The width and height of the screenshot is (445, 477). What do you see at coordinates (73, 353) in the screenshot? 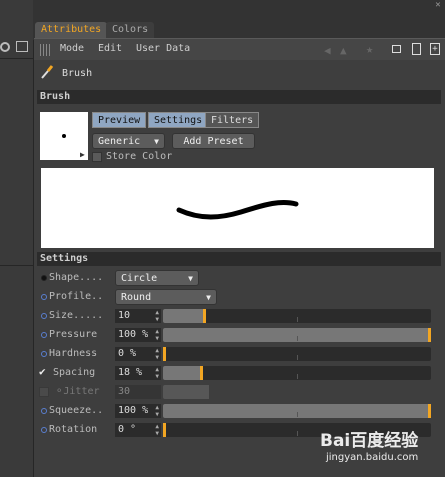
I see `hardness-label: Hardness` at bounding box center [73, 353].